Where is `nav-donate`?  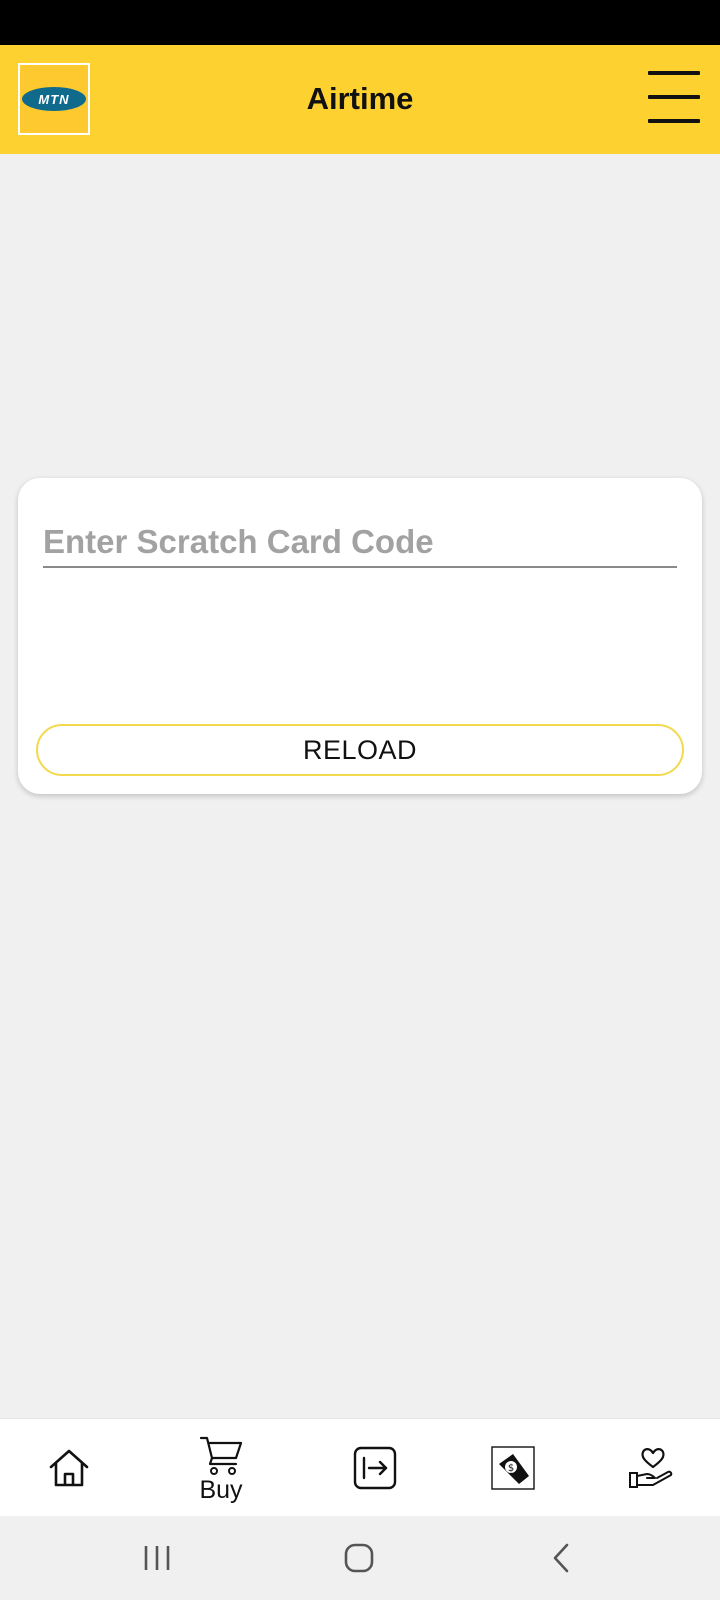 nav-donate is located at coordinates (651, 1468).